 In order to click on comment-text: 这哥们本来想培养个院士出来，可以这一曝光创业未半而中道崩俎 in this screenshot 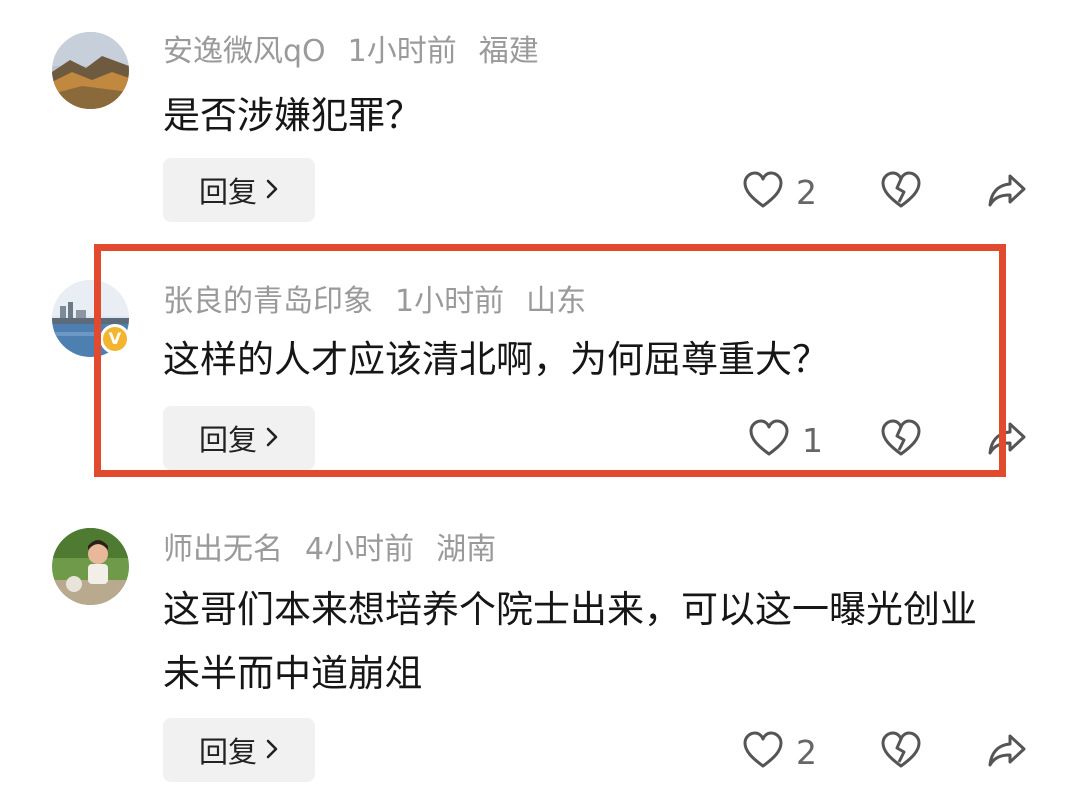, I will do `click(570, 641)`.